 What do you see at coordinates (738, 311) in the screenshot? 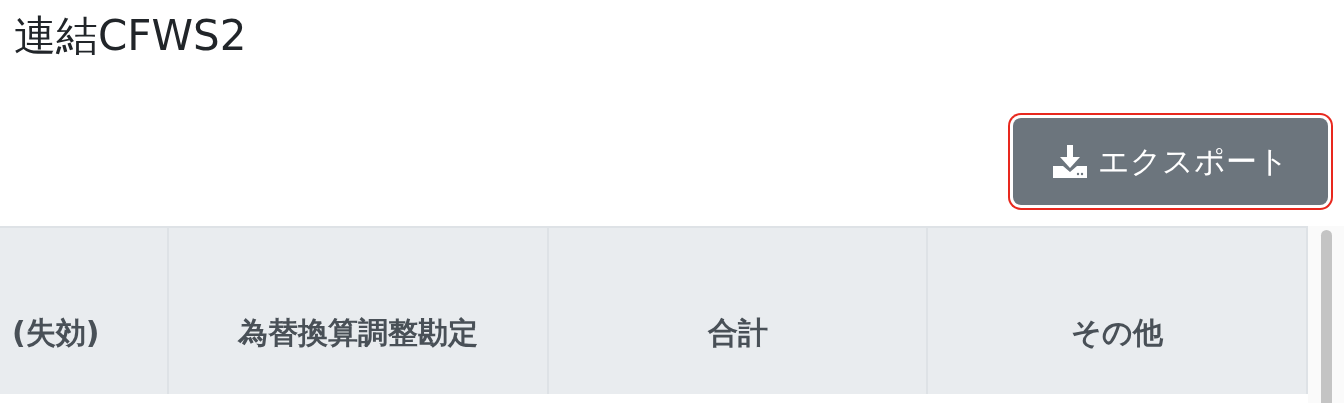
I see `column-header: 合計` at bounding box center [738, 311].